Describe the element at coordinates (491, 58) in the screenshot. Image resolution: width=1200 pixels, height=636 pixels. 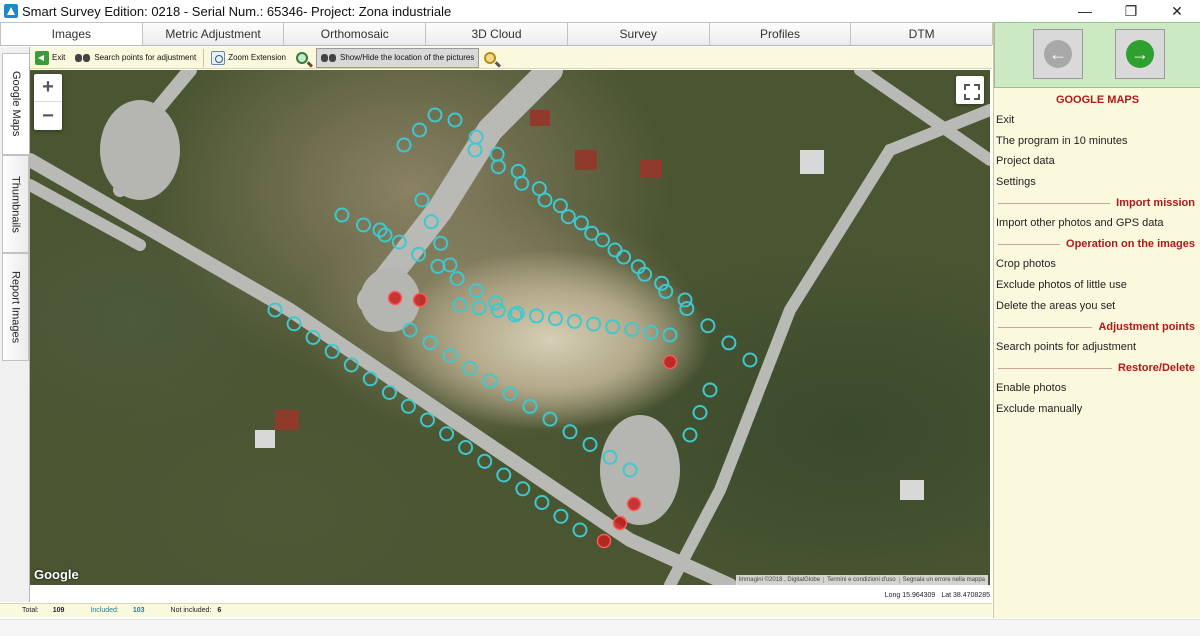
I see `search-button` at that location.